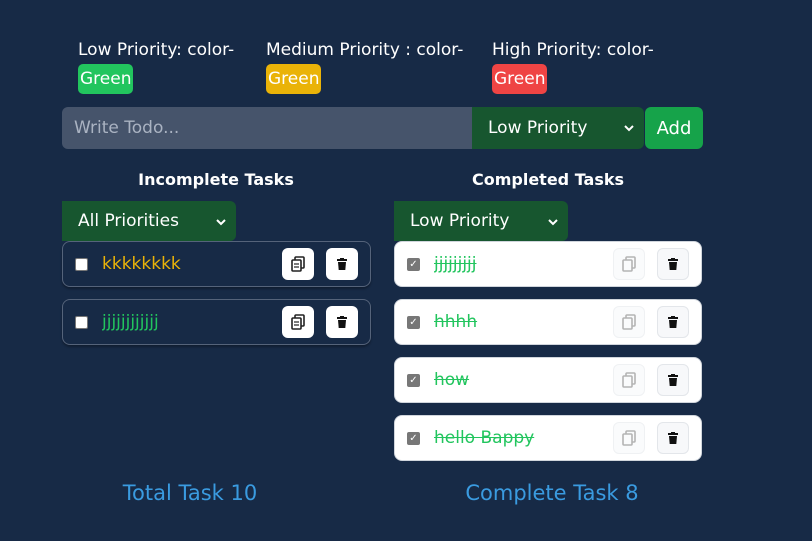 Image resolution: width=812 pixels, height=541 pixels. Describe the element at coordinates (452, 380) in the screenshot. I see `task-text: how` at that location.